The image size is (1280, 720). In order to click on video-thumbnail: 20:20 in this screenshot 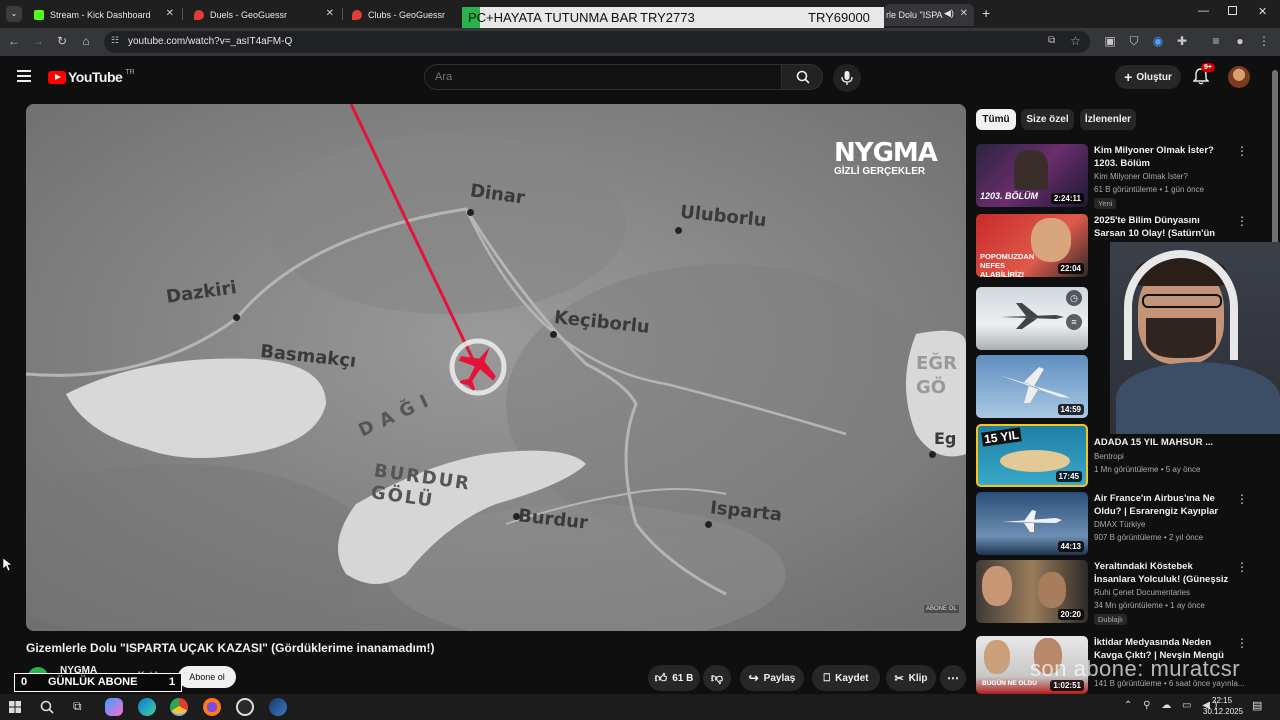, I will do `click(1032, 591)`.